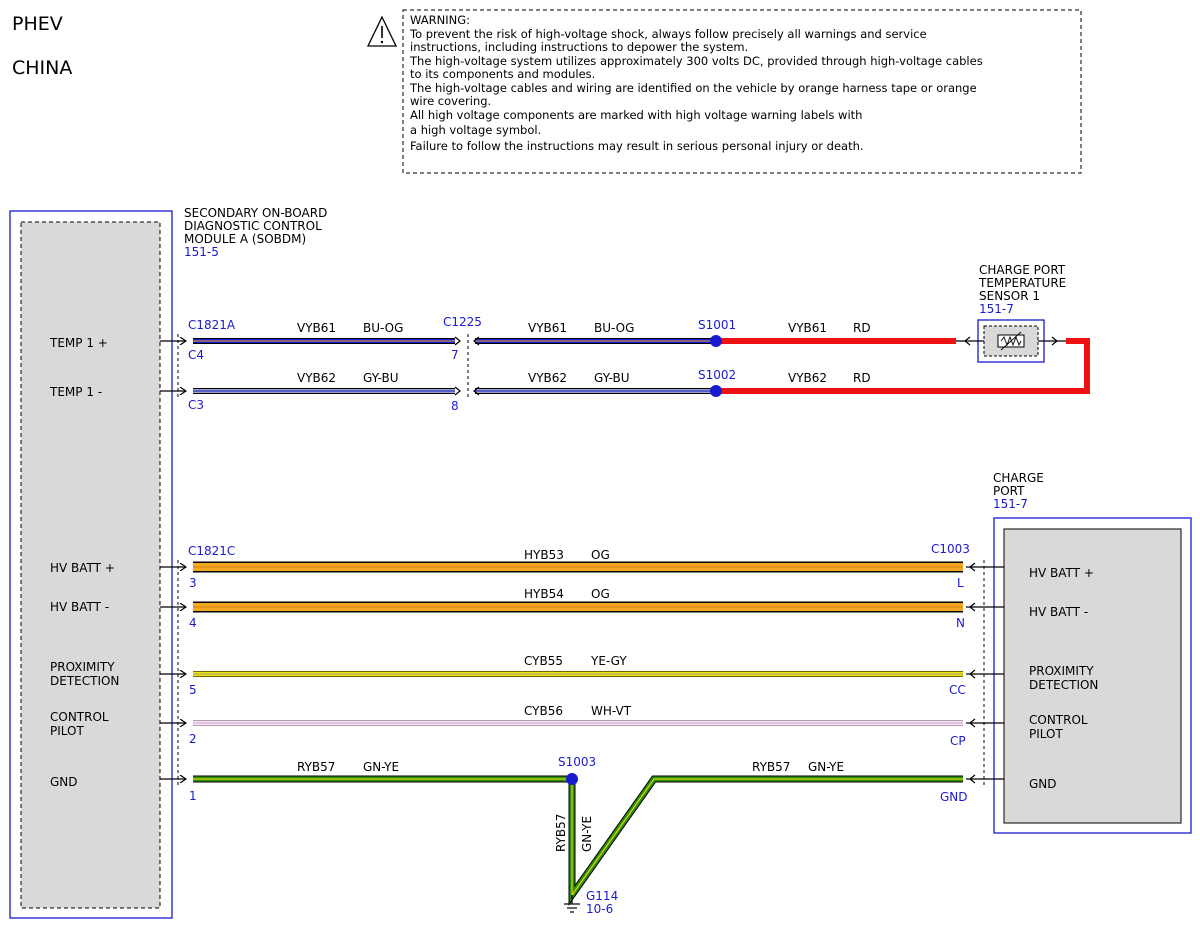 This screenshot has width=1200, height=927. Describe the element at coordinates (1061, 671) in the screenshot. I see `port-pin-proximity: PROXIMITY` at that location.